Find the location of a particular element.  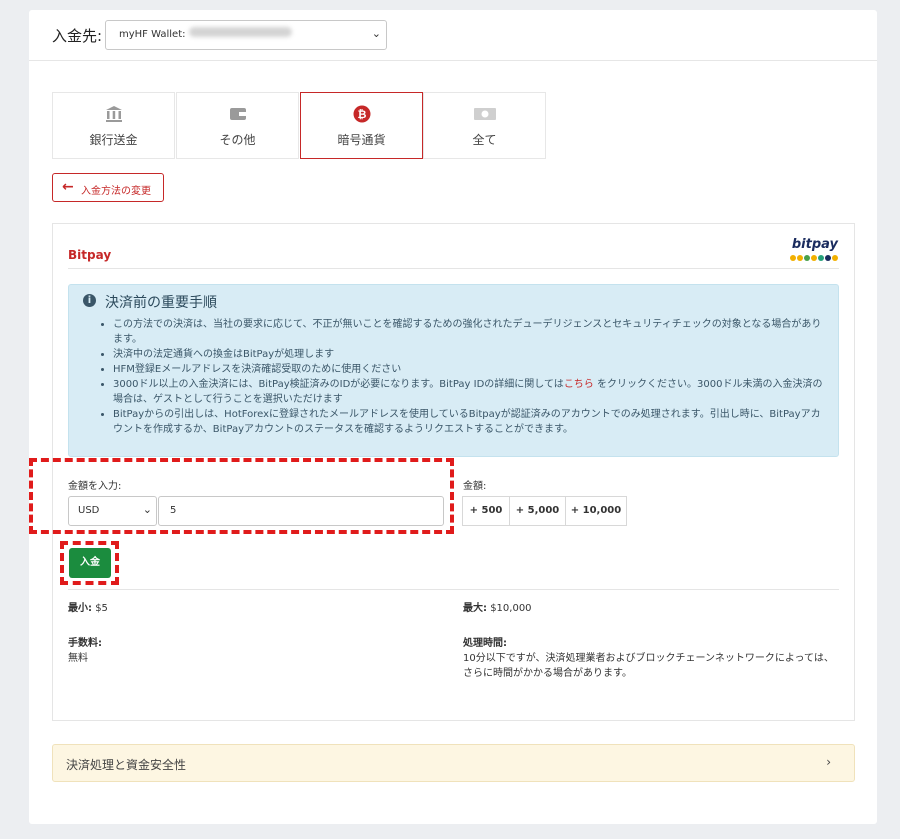

tab-label: 暗号通貨 is located at coordinates (361, 140).